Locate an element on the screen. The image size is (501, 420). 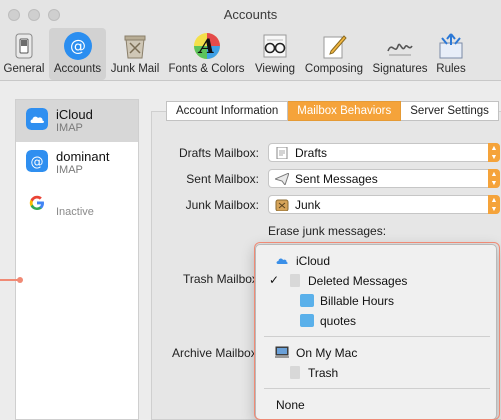
account-dominant: @ dominant IMAP is located at coordinates (77, 163).